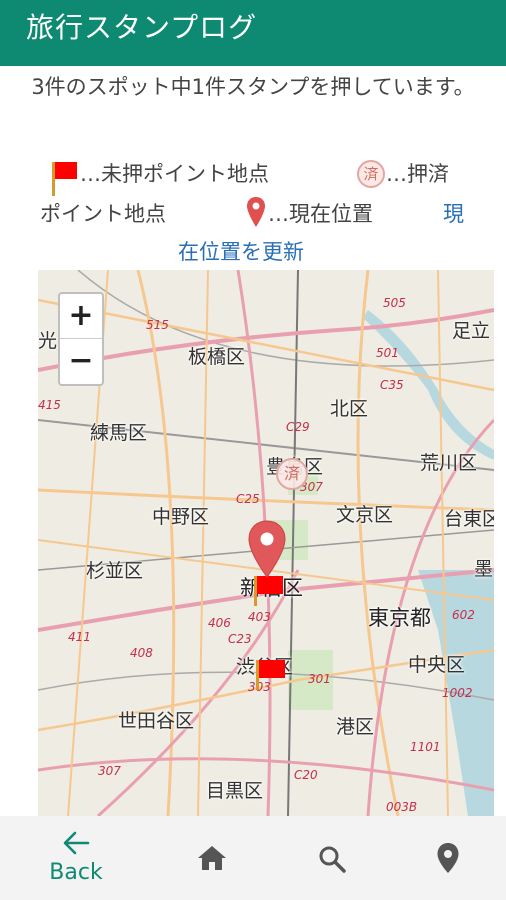 The height and width of the screenshot is (900, 506). Describe the element at coordinates (437, 665) in the screenshot. I see `map-area-label: 中央区` at that location.